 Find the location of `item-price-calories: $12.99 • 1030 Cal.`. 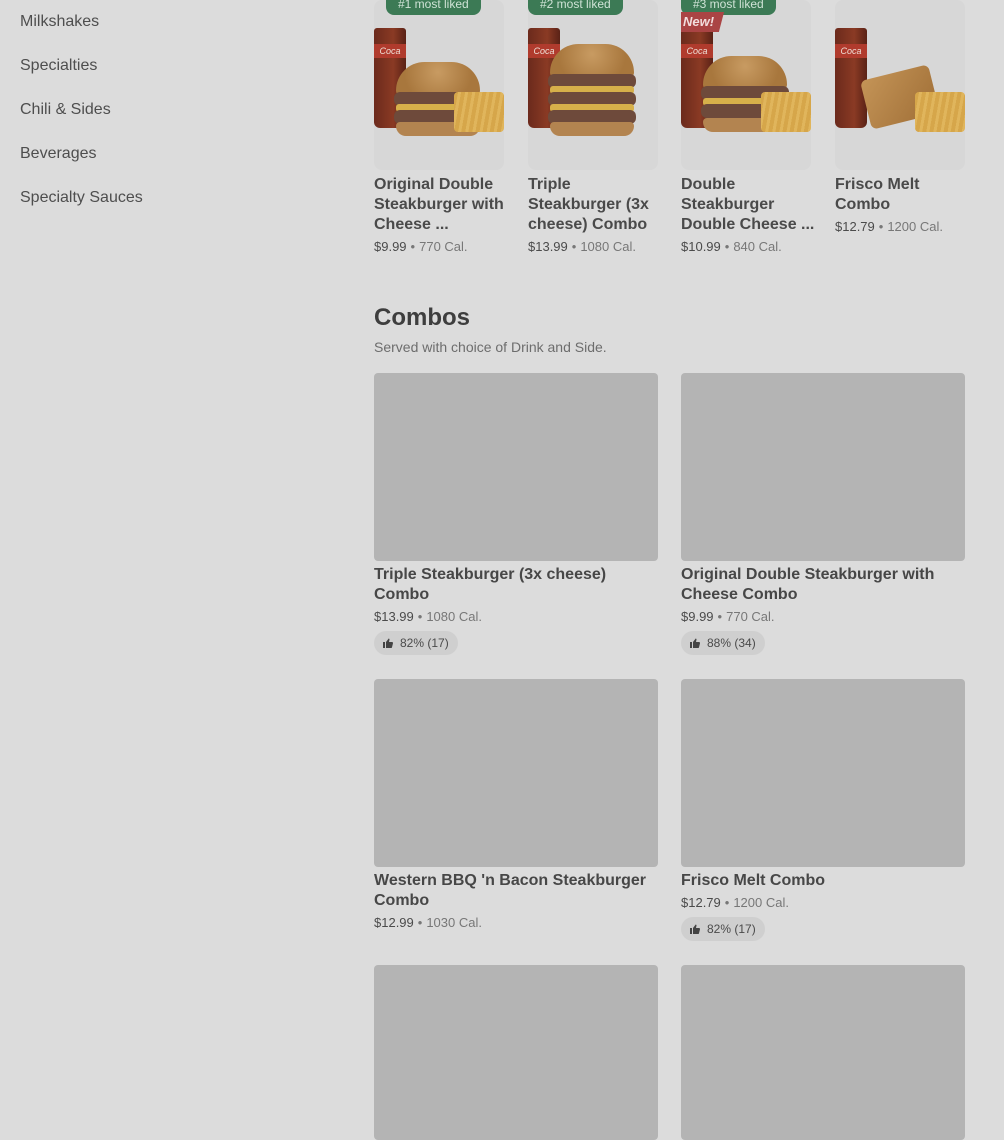

item-price-calories: $12.99 • 1030 Cal. is located at coordinates (428, 922).